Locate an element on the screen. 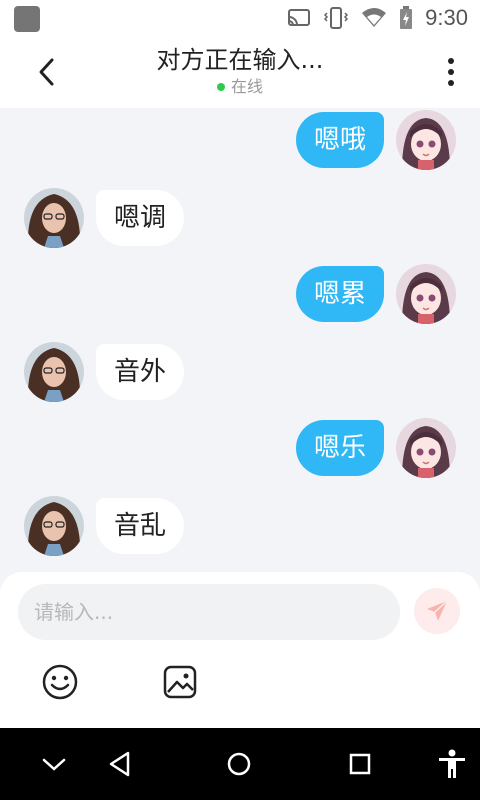 The height and width of the screenshot is (800, 480). chevron-down-icon is located at coordinates (54, 764).